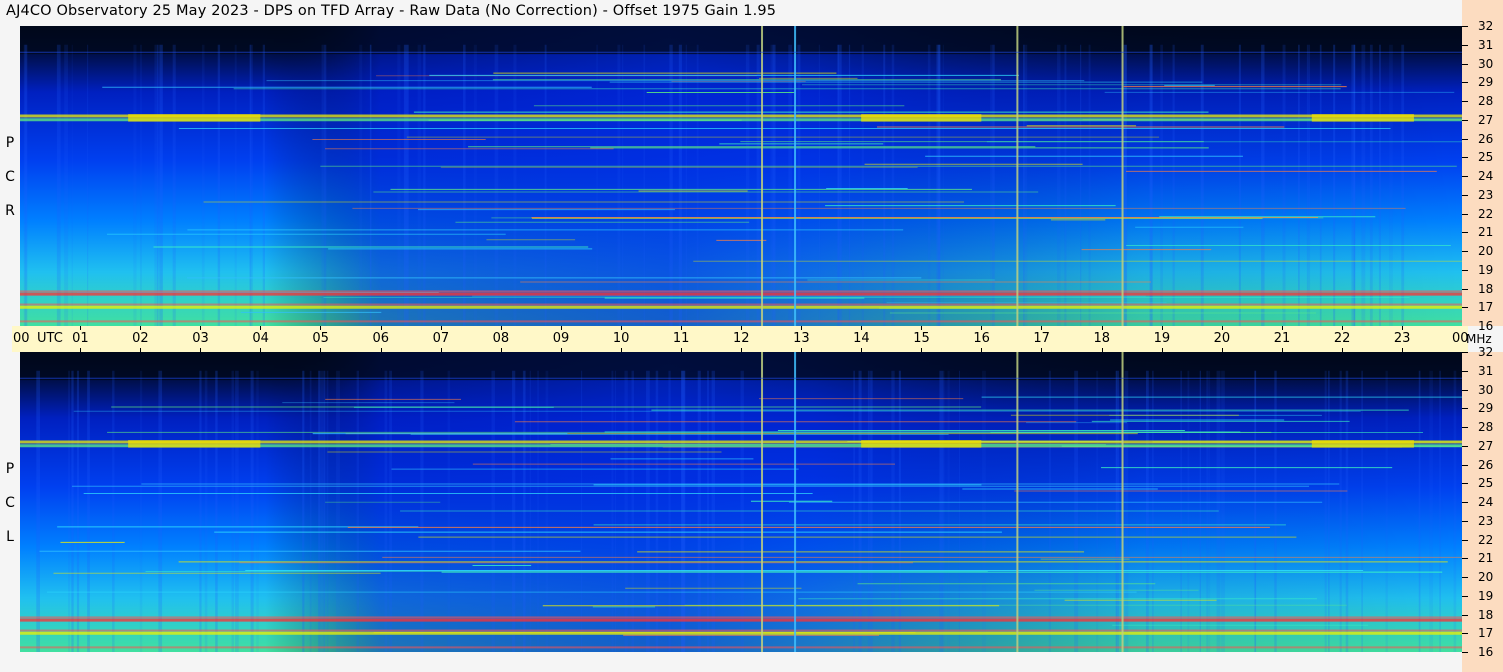 This screenshot has height=672, width=1503. What do you see at coordinates (1486, 251) in the screenshot?
I see `freq-tick-label: 20` at bounding box center [1486, 251].